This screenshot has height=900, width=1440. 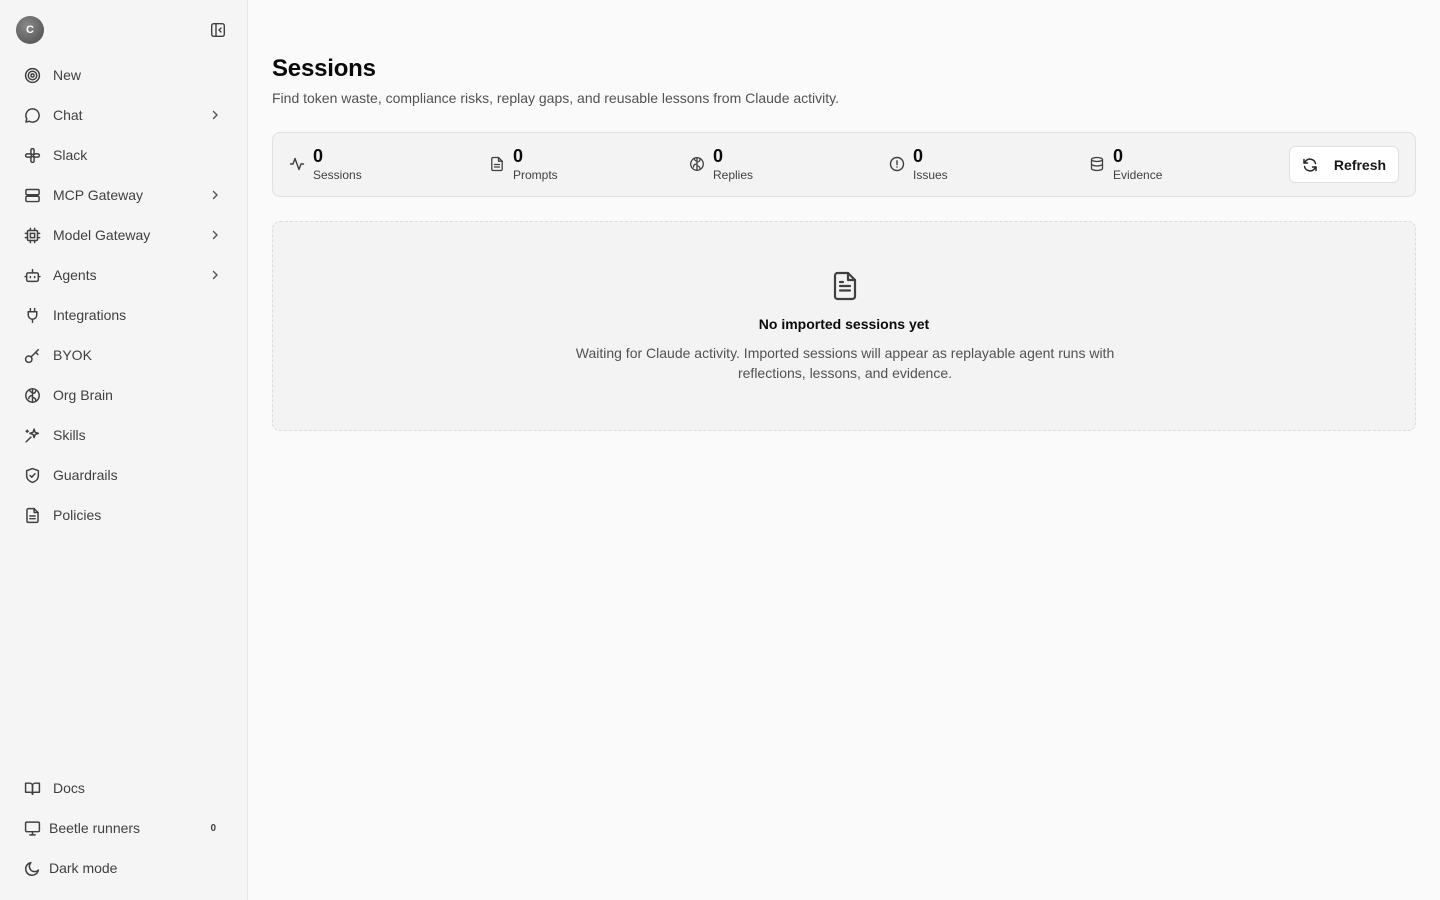 I want to click on runners-count-badge: 0, so click(x=213, y=828).